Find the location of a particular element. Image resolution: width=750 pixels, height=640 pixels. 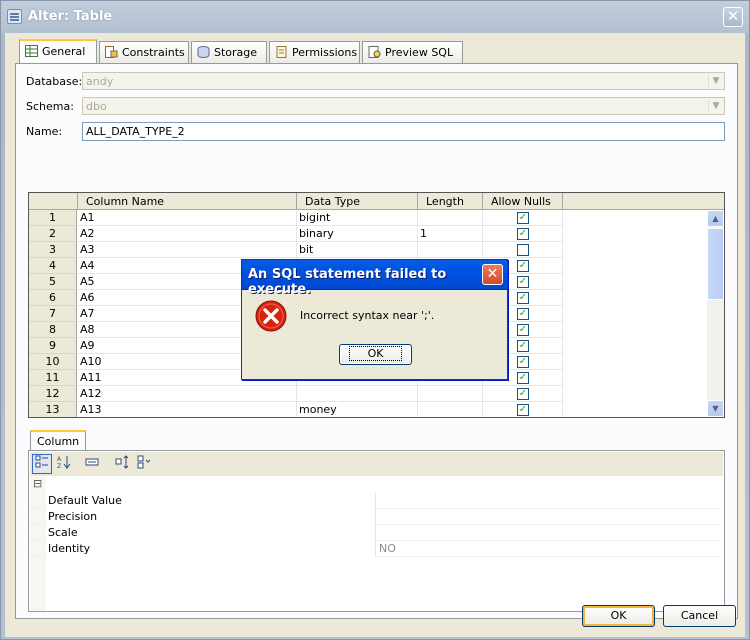

table-row: 2 A2 binary 1 ✓ is located at coordinates (376, 234).